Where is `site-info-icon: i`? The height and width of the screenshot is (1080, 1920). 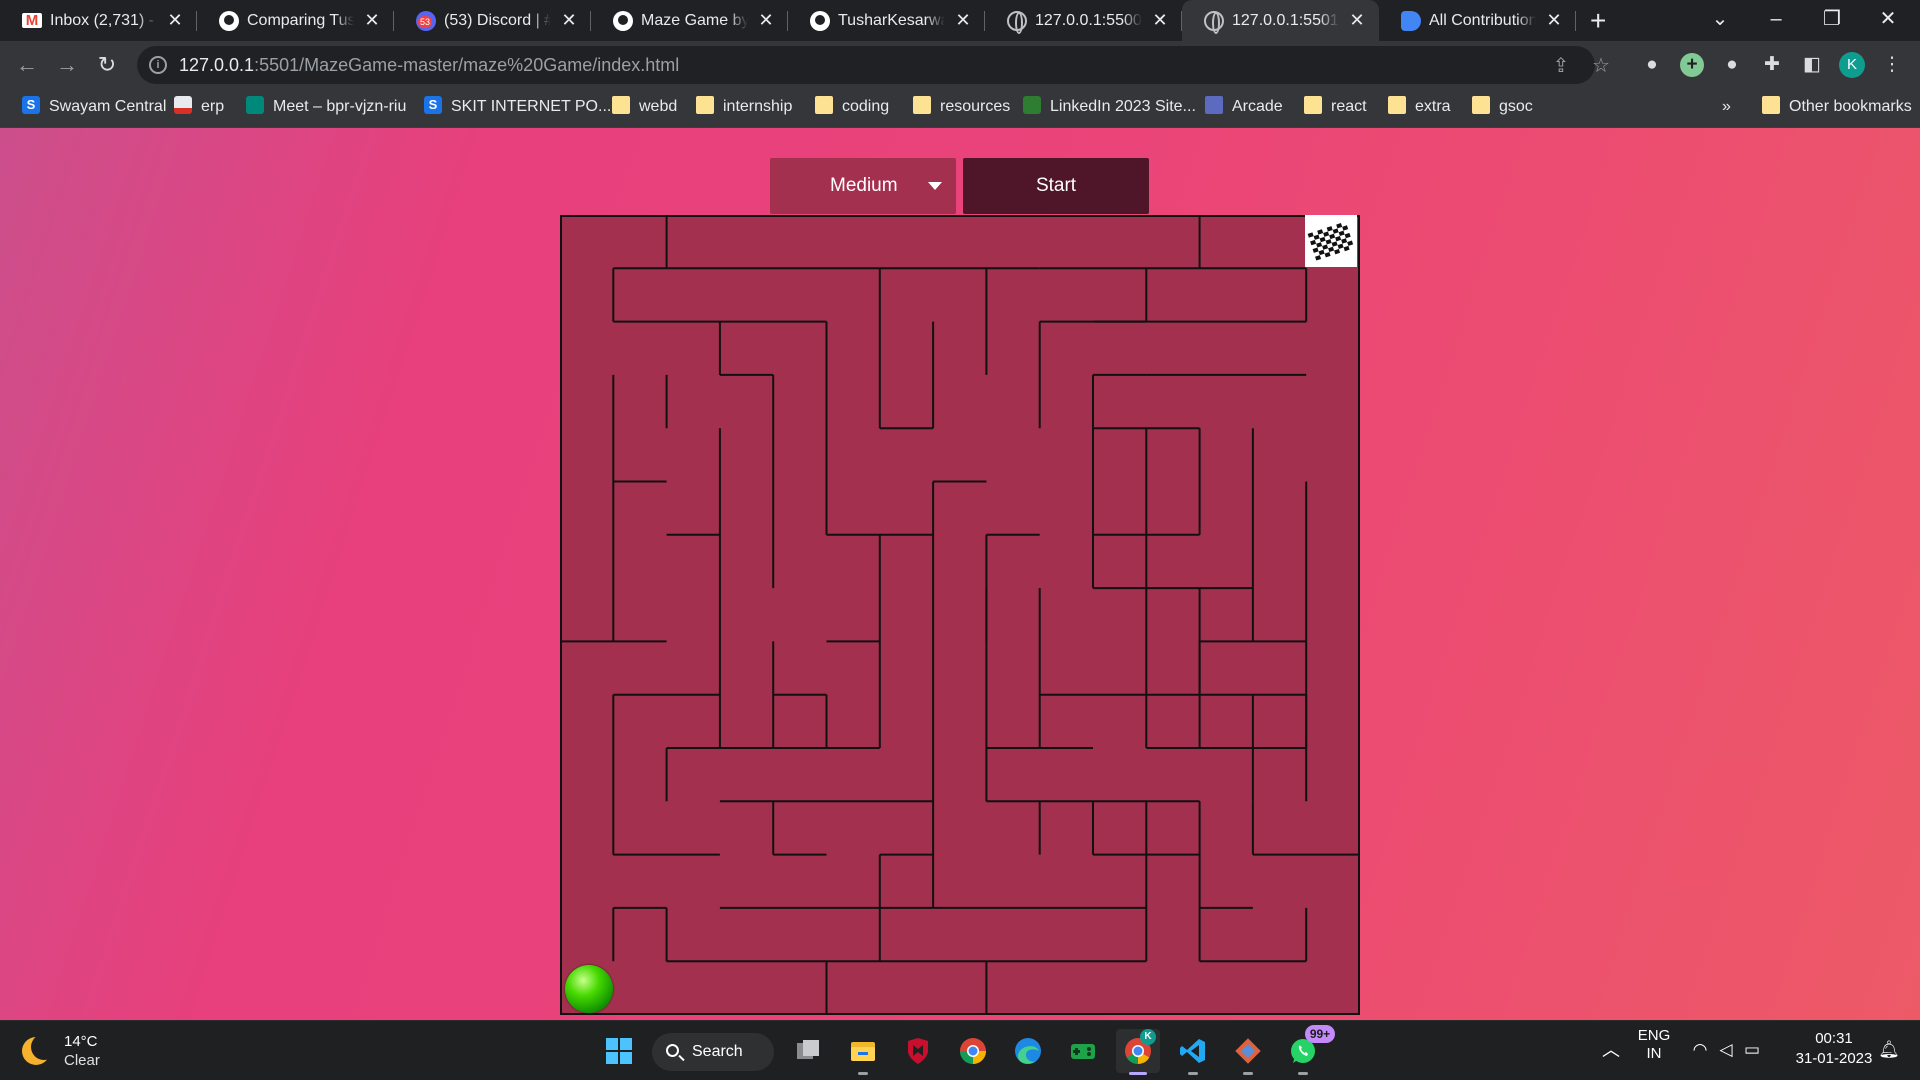
site-info-icon: i is located at coordinates (158, 65).